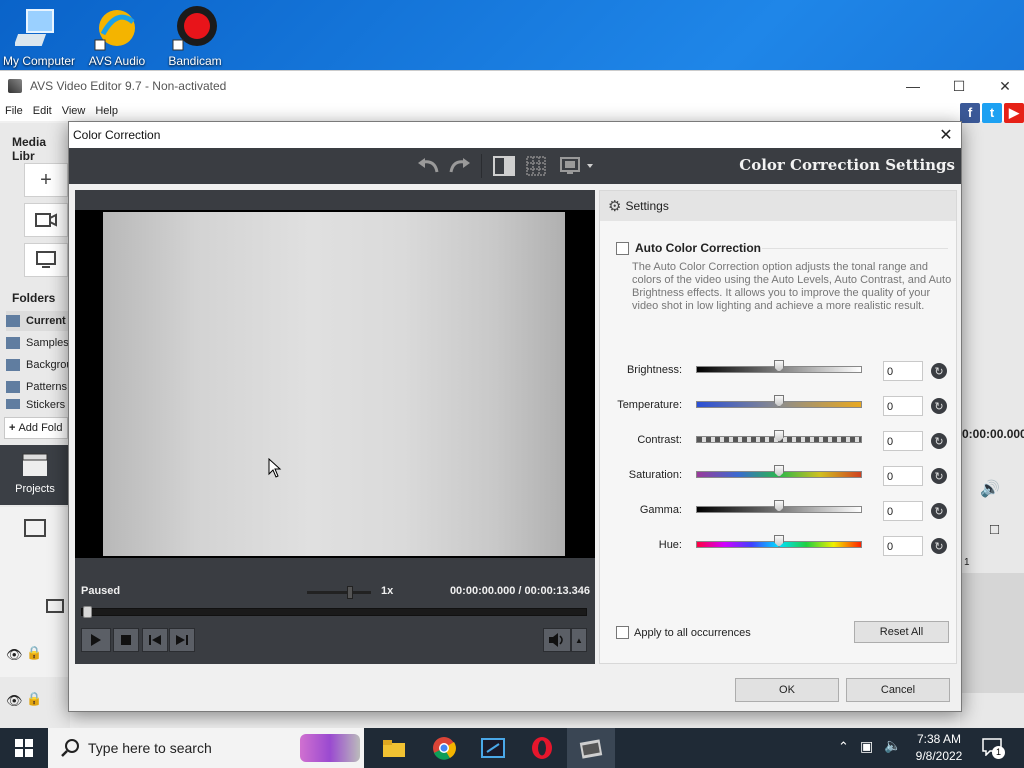 This screenshot has height=768, width=1024. I want to click on skip-back-icon, so click(155, 640).